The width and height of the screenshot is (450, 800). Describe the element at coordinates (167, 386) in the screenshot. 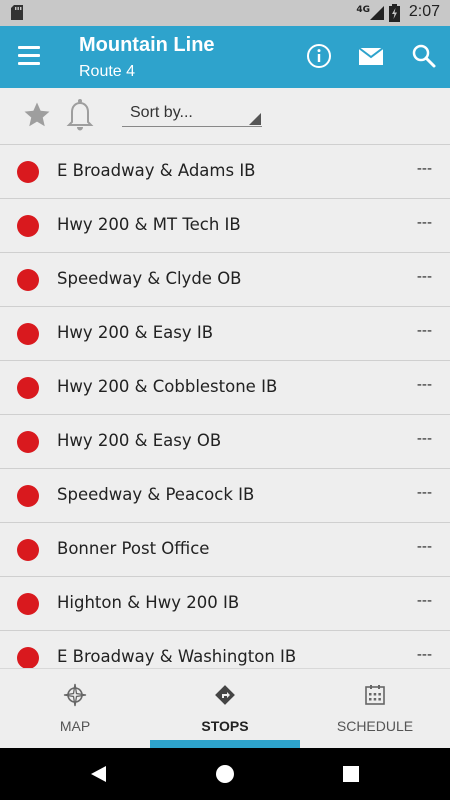

I see `stop-name: Hwy 200 & Cobblestone IB` at that location.